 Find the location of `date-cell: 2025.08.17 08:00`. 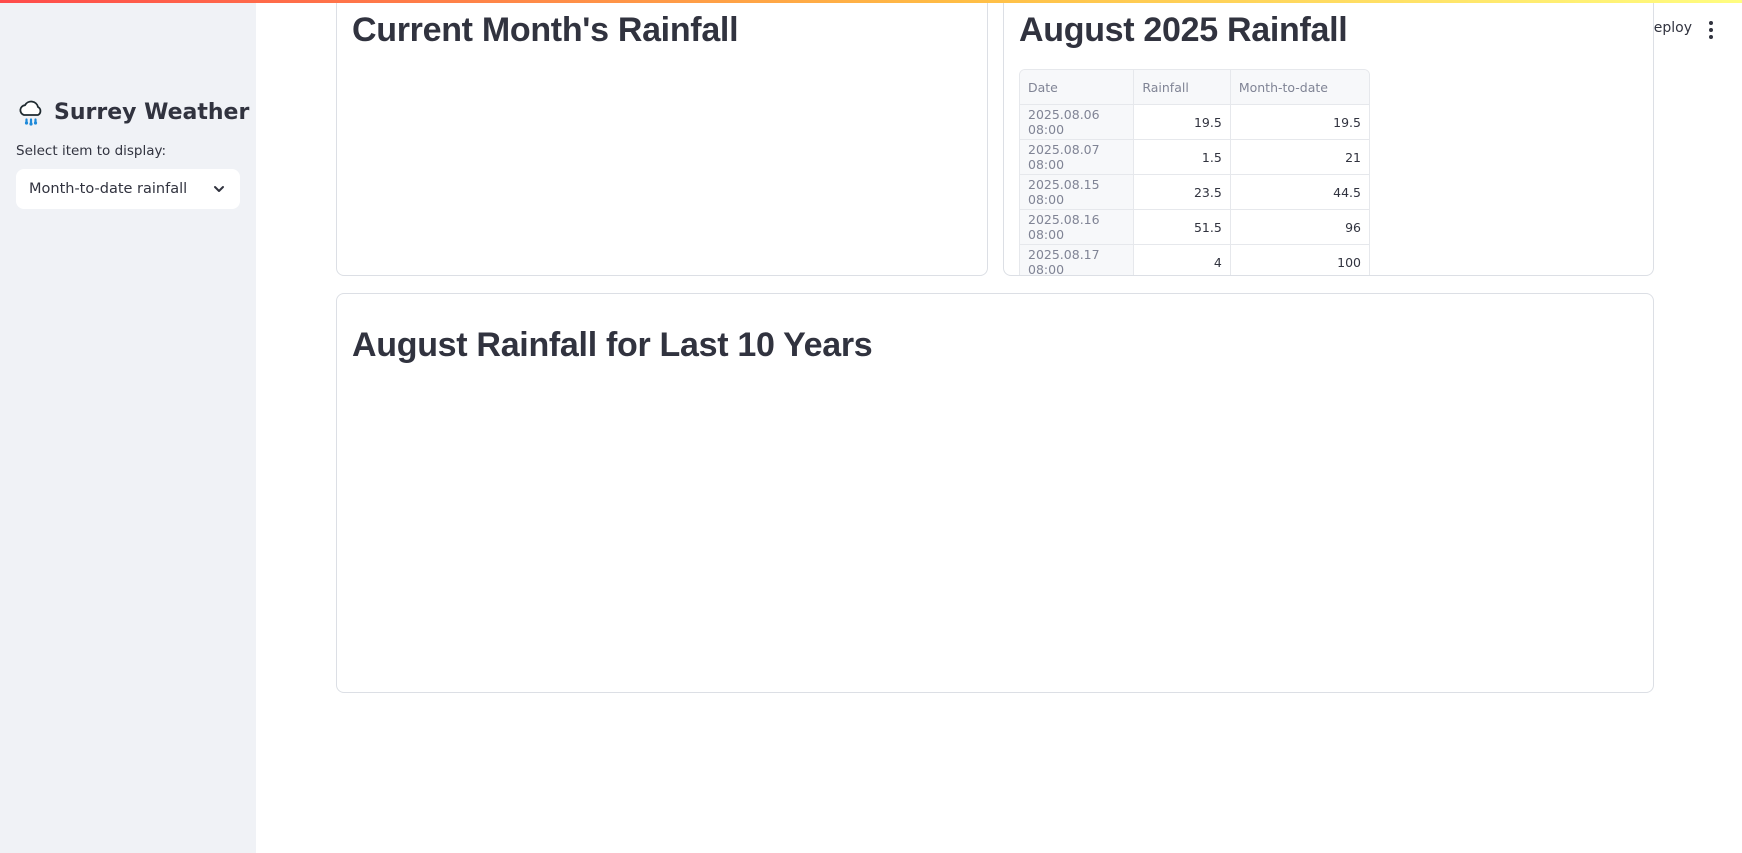

date-cell: 2025.08.17 08:00 is located at coordinates (1077, 260).